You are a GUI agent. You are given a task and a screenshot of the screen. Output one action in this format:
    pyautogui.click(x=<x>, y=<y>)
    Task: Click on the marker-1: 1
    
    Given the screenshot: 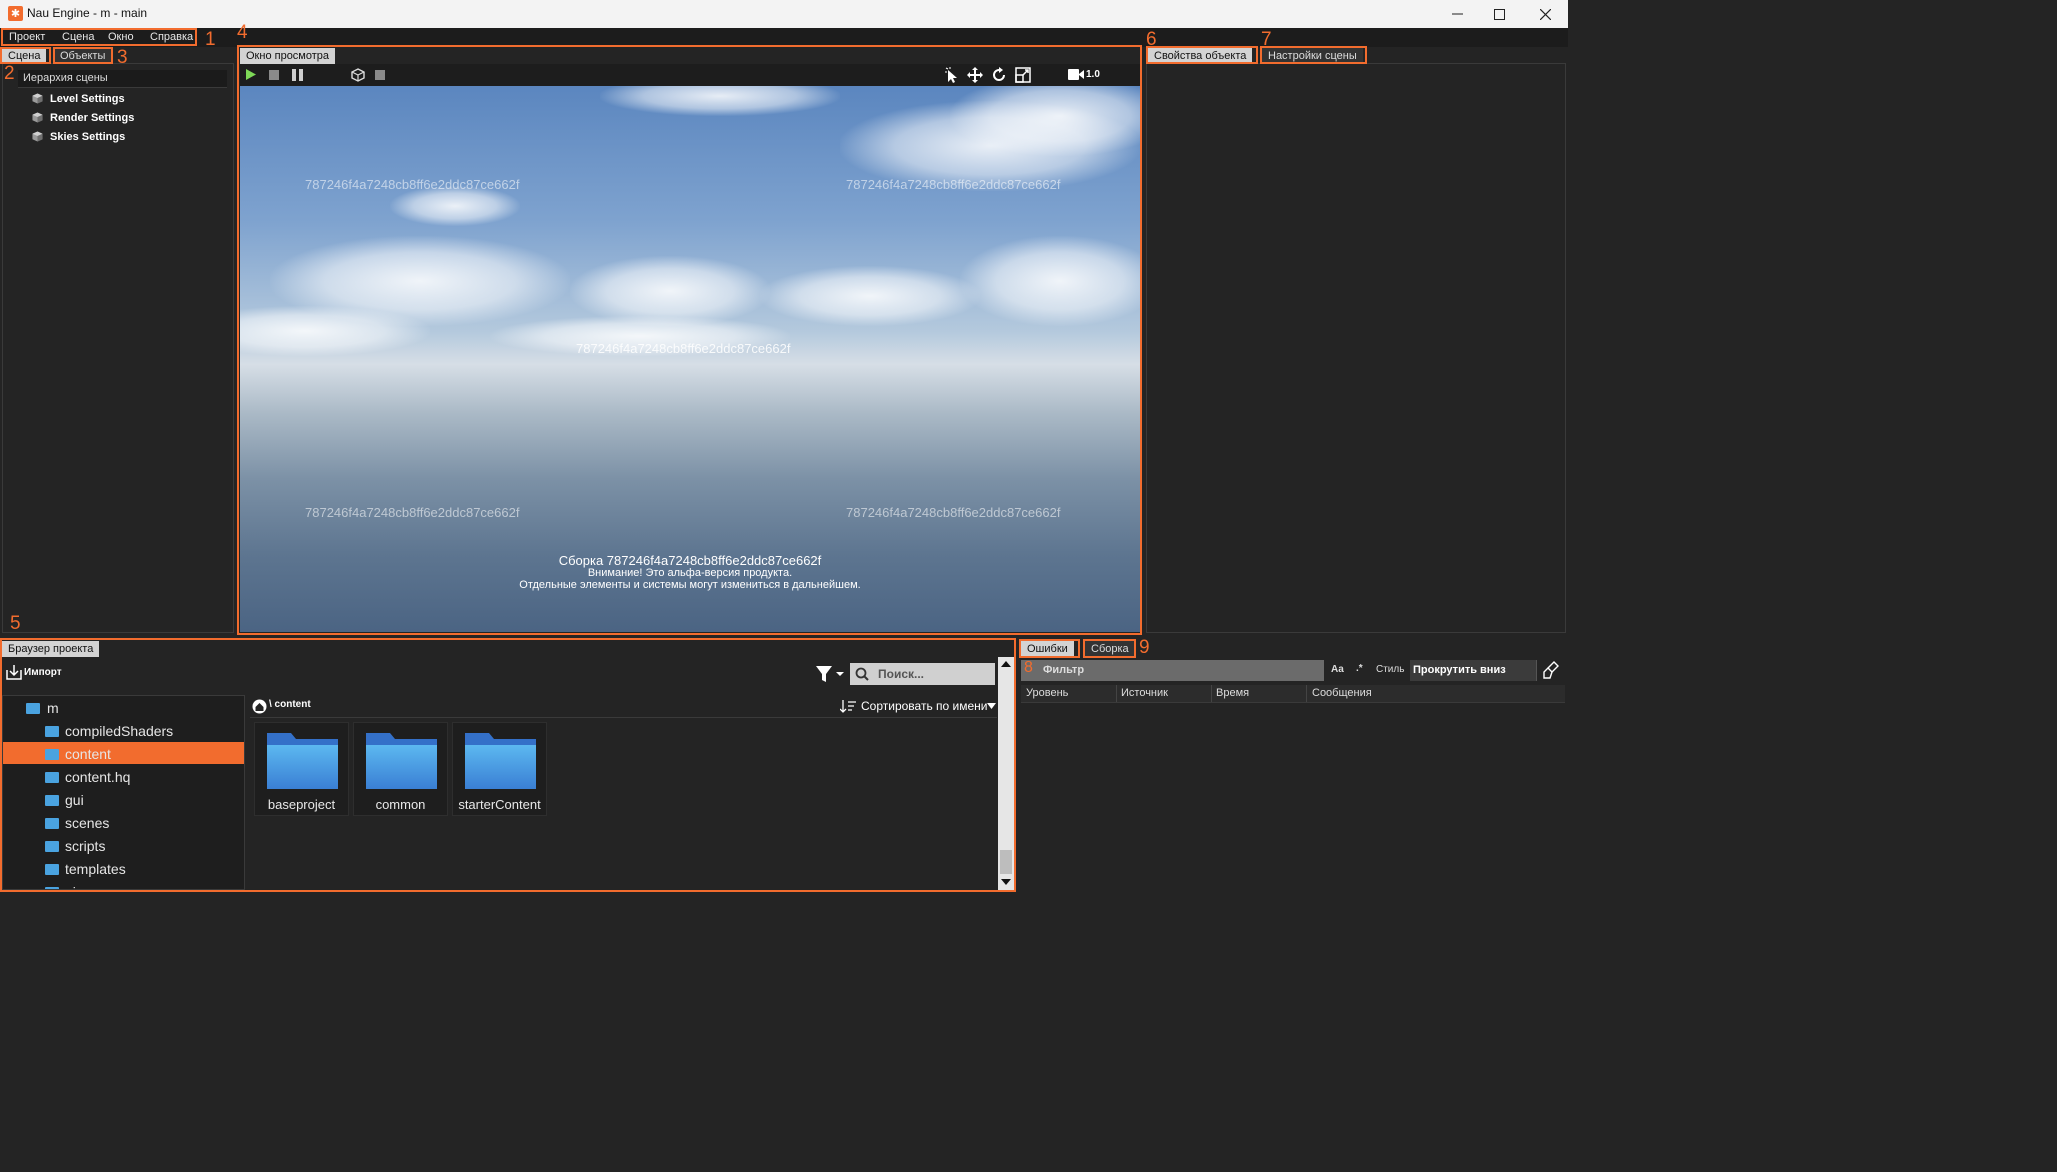 What is the action you would take?
    pyautogui.click(x=210, y=39)
    